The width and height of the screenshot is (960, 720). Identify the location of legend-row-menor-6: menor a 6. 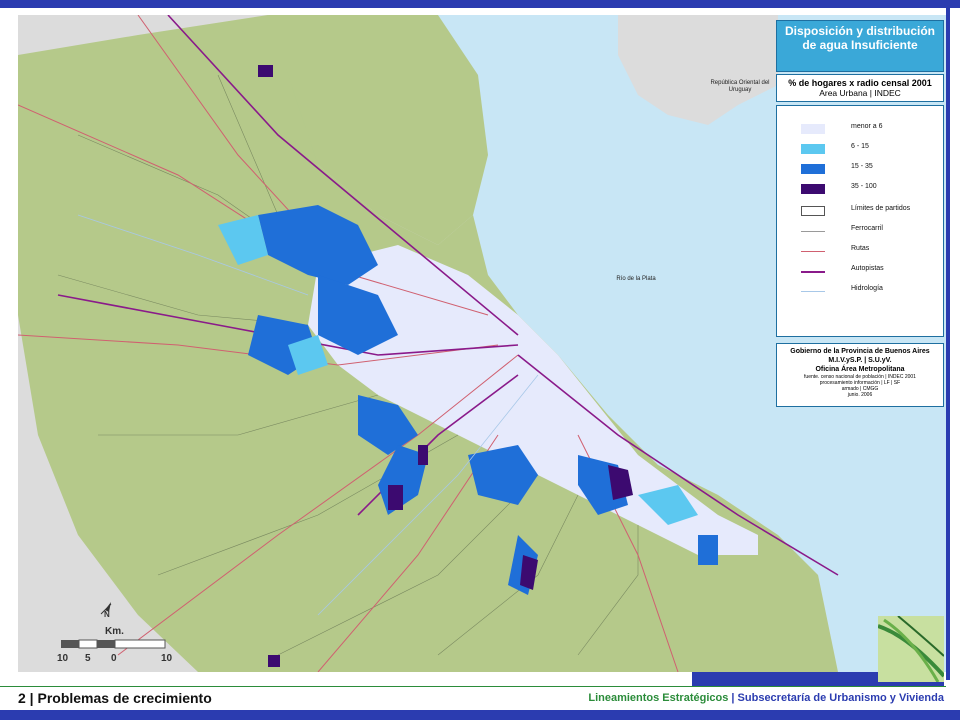
(861, 129).